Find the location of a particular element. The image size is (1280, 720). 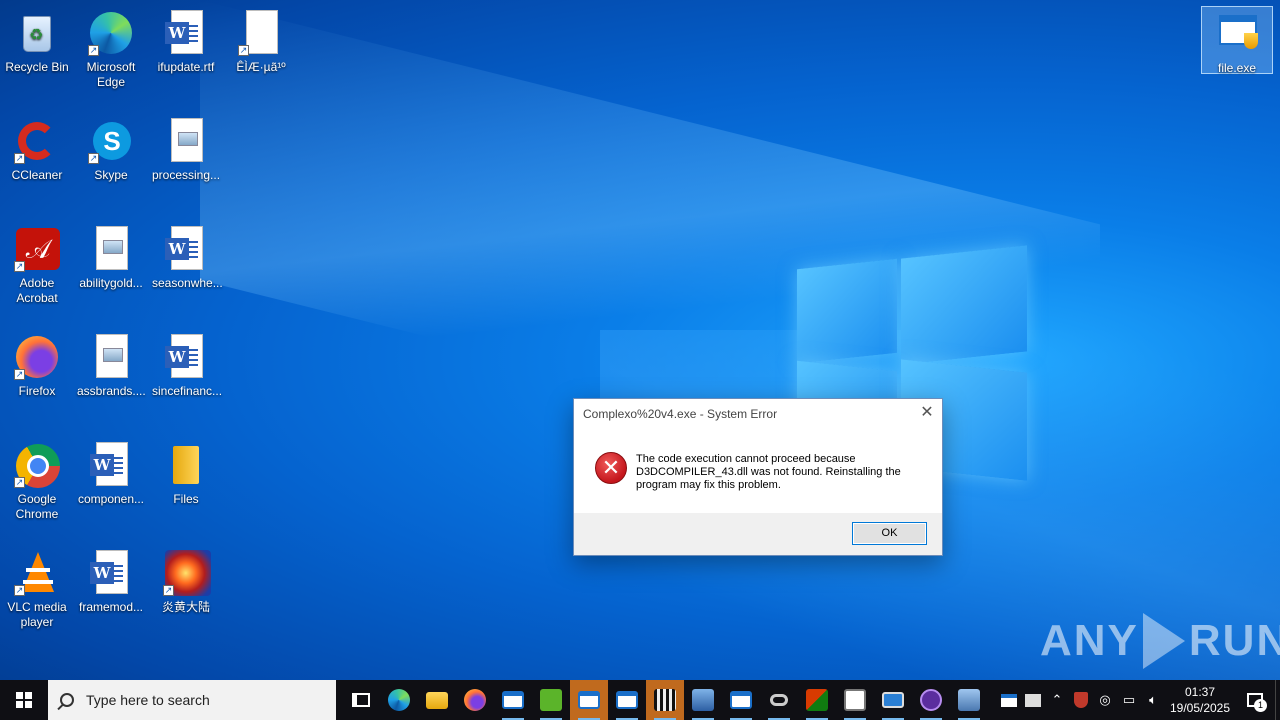

taskbar-app-office is located at coordinates (817, 700).